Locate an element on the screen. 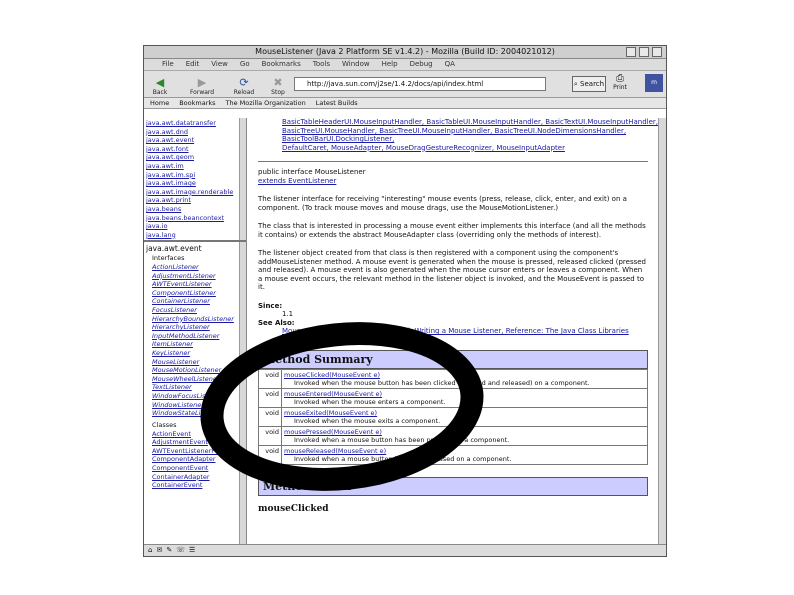  printer-icon: ⎙ is located at coordinates (620, 78).